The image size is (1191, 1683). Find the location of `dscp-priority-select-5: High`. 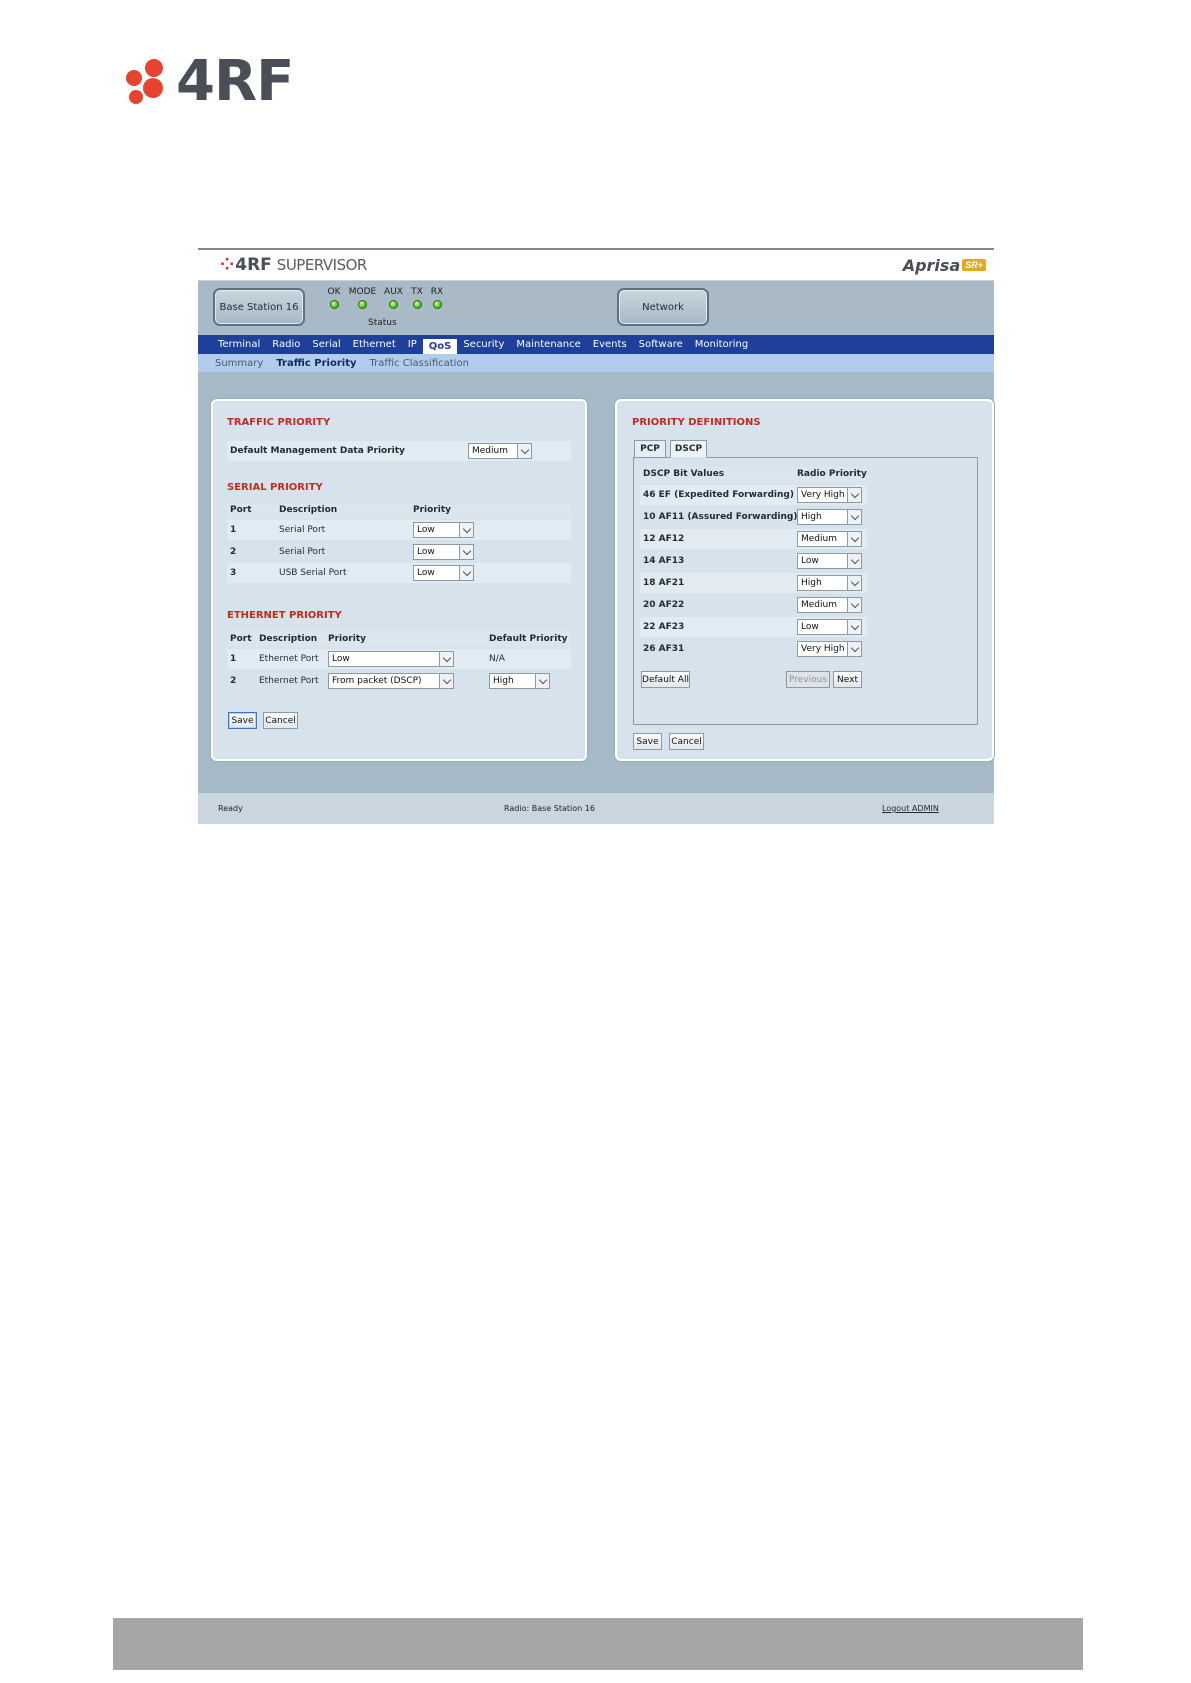

dscp-priority-select-5: High is located at coordinates (829, 583).